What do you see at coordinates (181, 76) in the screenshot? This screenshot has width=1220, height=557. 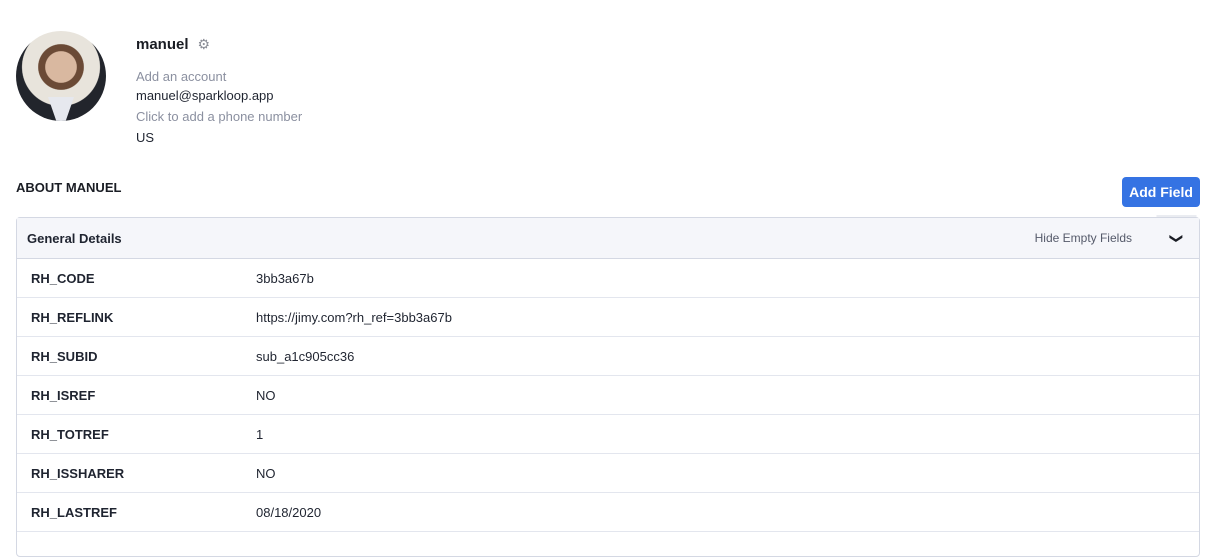 I see `add-account-link: Add an account` at bounding box center [181, 76].